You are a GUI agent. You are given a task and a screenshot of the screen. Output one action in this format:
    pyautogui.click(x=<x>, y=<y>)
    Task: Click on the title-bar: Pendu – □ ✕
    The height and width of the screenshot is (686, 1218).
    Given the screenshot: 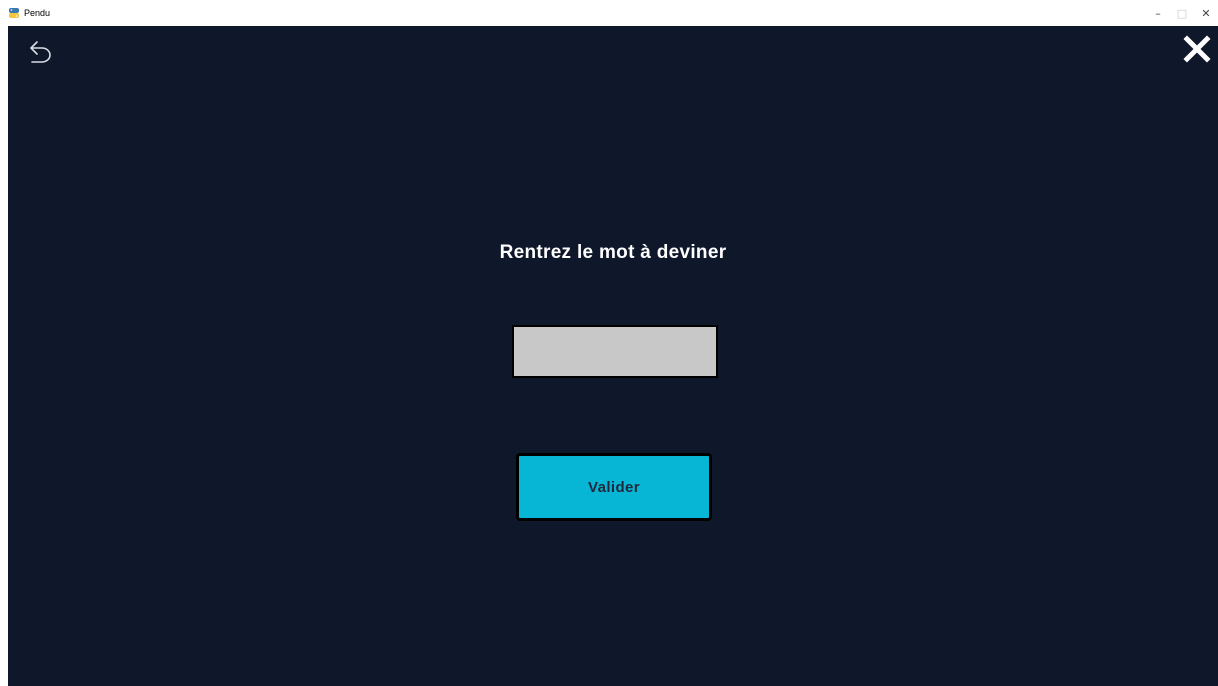 What is the action you would take?
    pyautogui.click(x=609, y=13)
    